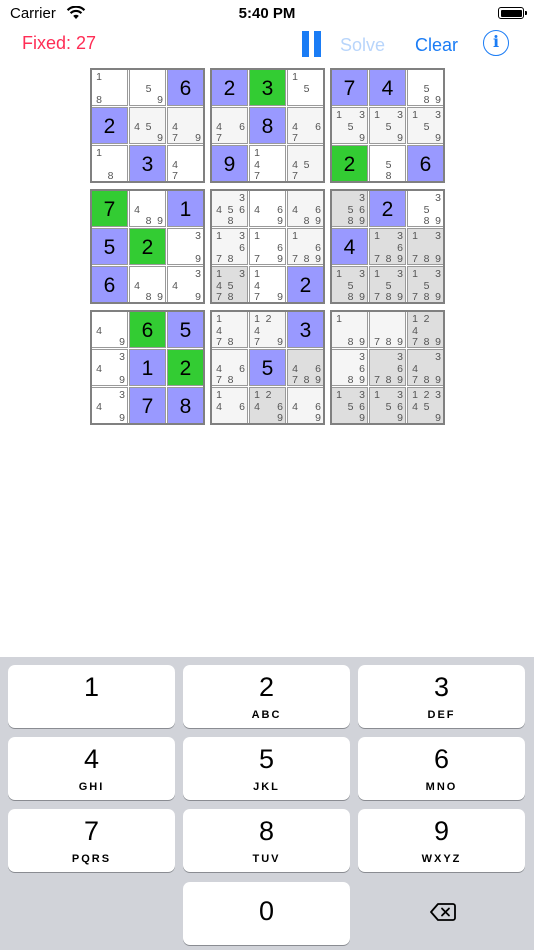 This screenshot has height=950, width=534. What do you see at coordinates (109, 405) in the screenshot?
I see `cell-r9c1: 3 4 9` at bounding box center [109, 405].